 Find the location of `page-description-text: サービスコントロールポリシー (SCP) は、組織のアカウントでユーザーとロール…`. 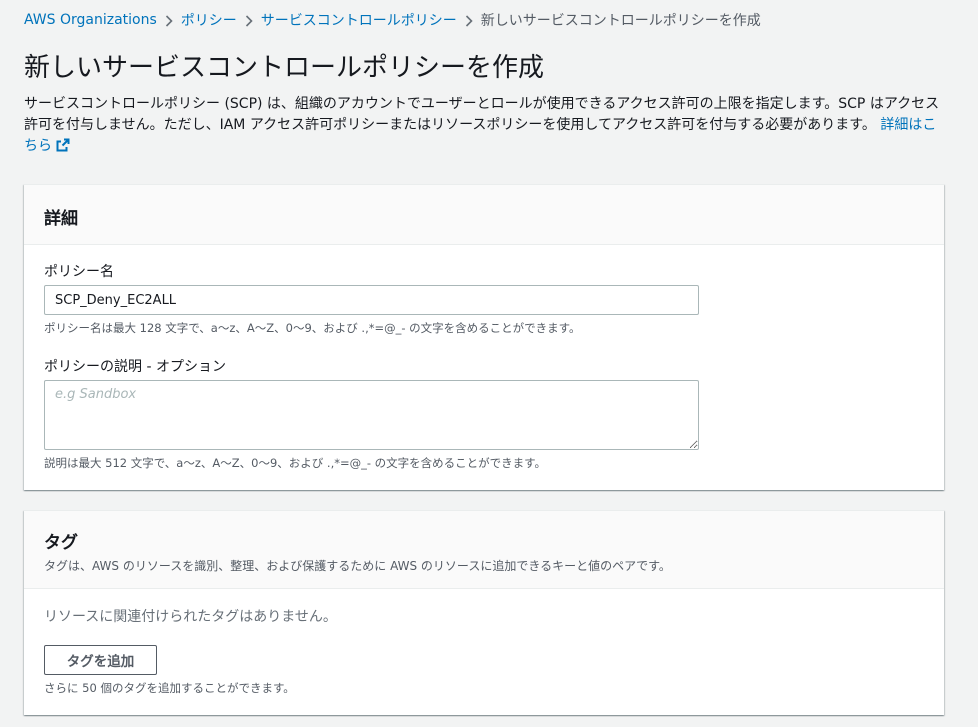

page-description-text: サービスコントロールポリシー (SCP) は、組織のアカウントでユーザーとロール… is located at coordinates (482, 114).